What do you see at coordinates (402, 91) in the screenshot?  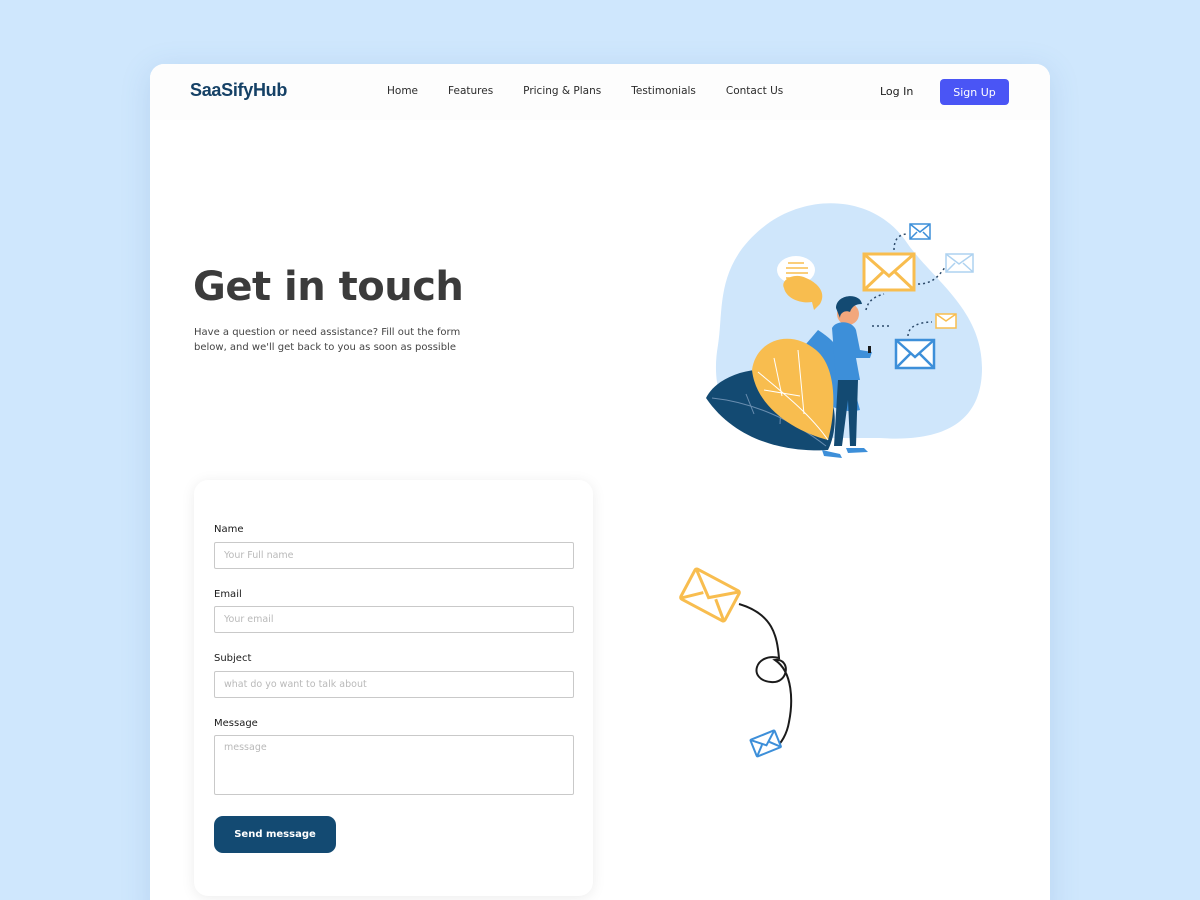 I see `nav-link-home: Home` at bounding box center [402, 91].